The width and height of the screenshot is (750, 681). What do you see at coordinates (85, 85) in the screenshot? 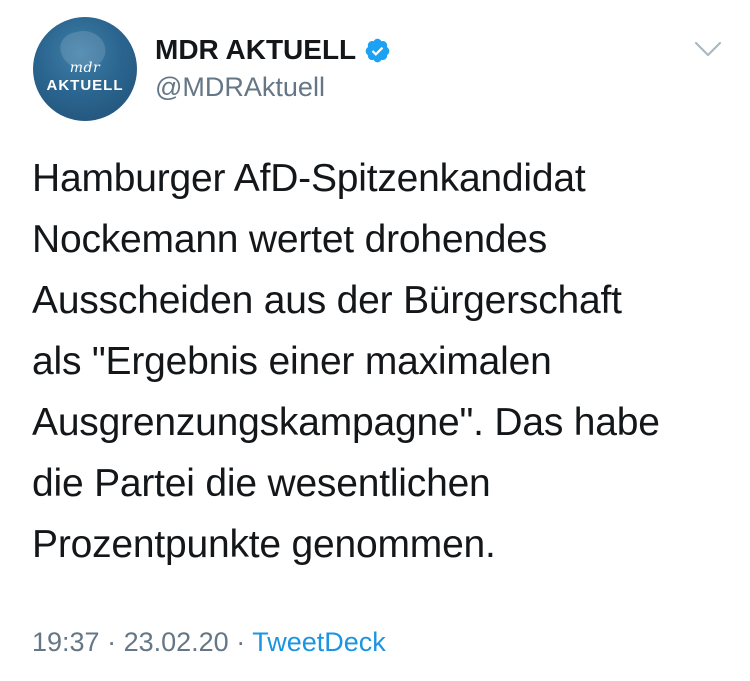
I see `avatar-logo-sub: AKTUELL` at bounding box center [85, 85].